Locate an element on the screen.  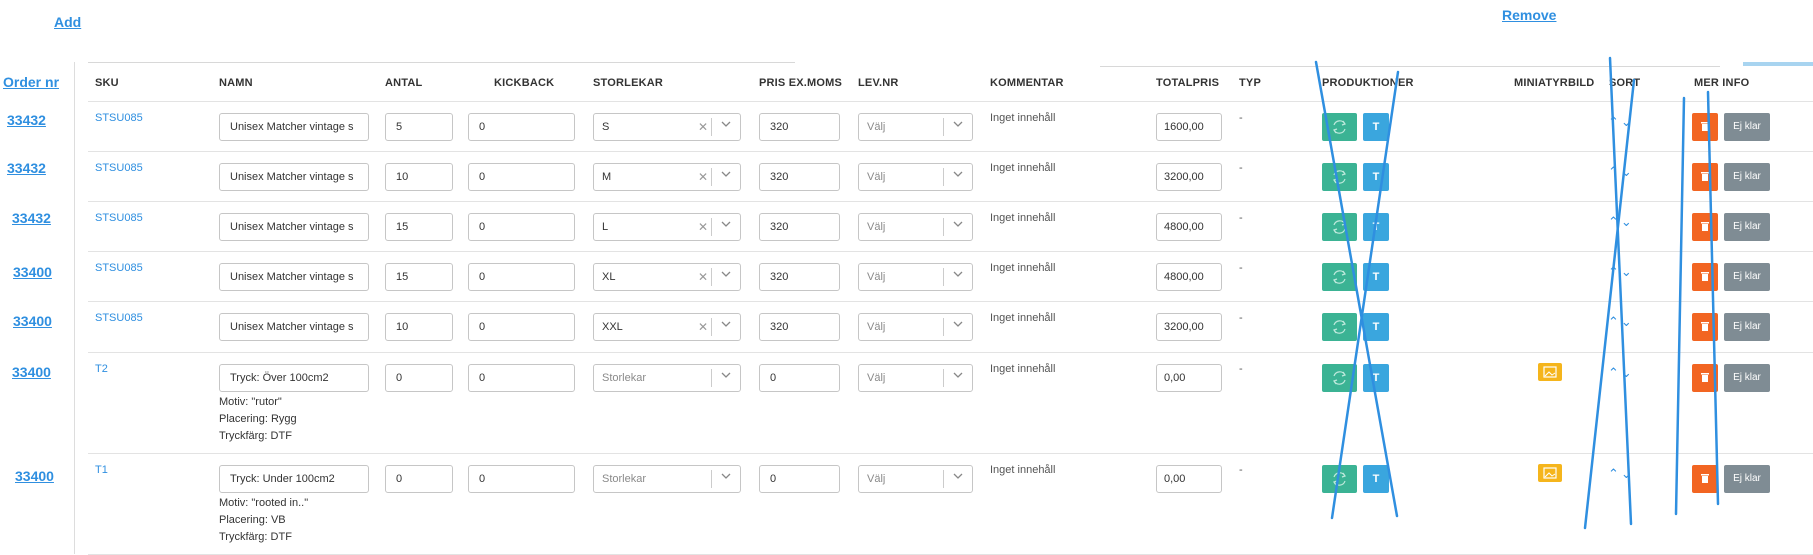
sku-link: T2 is located at coordinates (101, 369).